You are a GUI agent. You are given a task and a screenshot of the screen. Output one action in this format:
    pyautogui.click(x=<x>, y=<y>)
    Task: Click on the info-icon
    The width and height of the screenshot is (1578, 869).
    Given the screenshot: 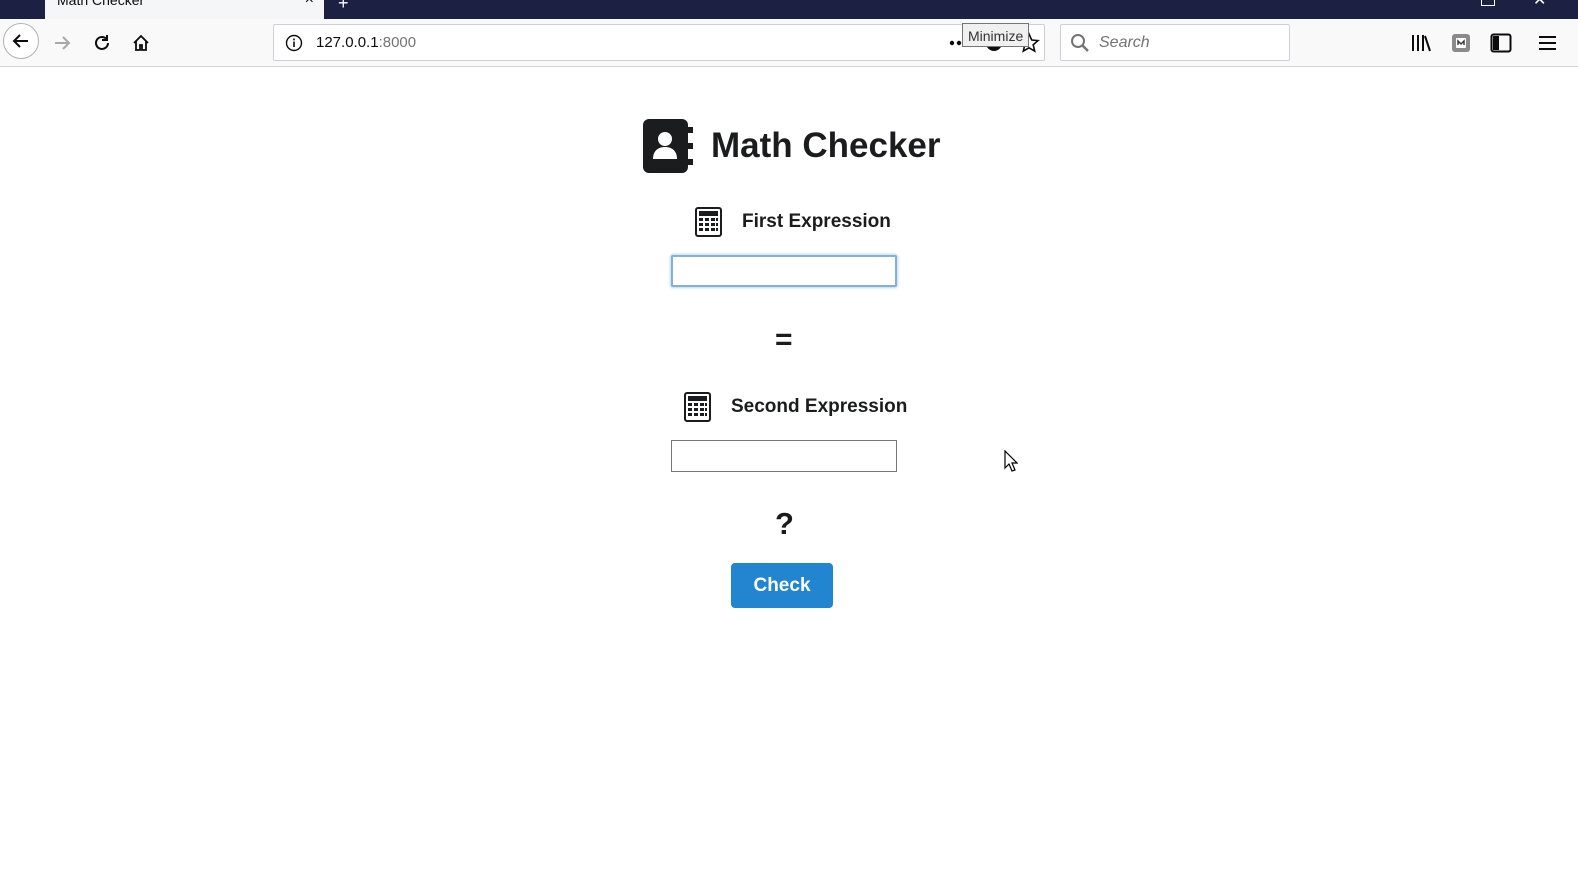 What is the action you would take?
    pyautogui.click(x=294, y=43)
    